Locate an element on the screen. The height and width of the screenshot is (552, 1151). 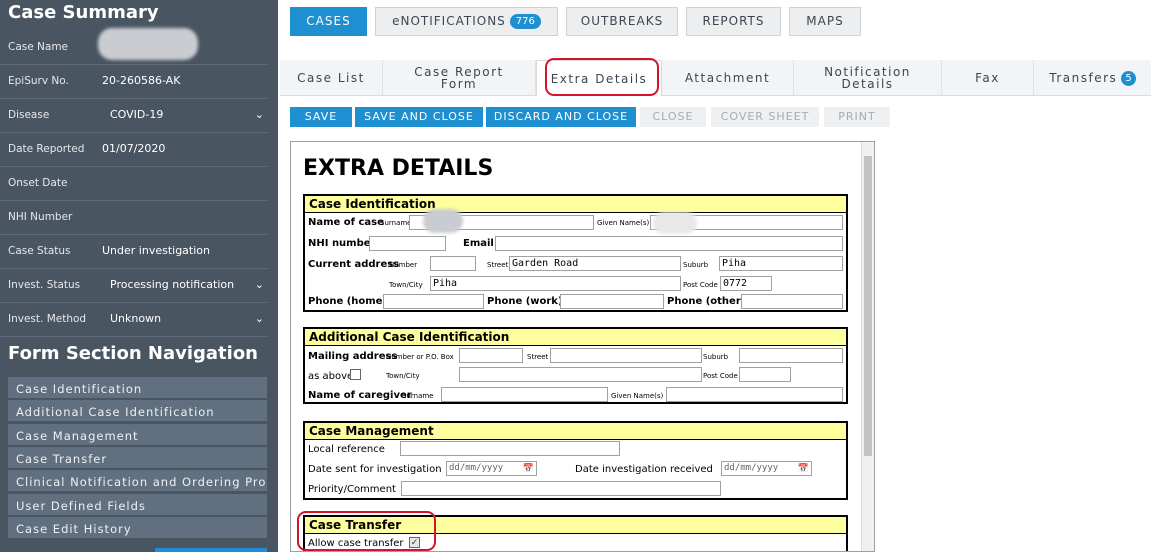
nav-reports-button: REPORTS is located at coordinates (733, 21).